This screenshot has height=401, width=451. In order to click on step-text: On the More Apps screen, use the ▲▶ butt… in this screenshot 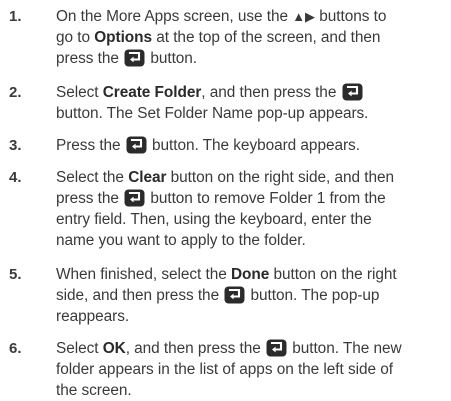, I will do `click(248, 37)`.